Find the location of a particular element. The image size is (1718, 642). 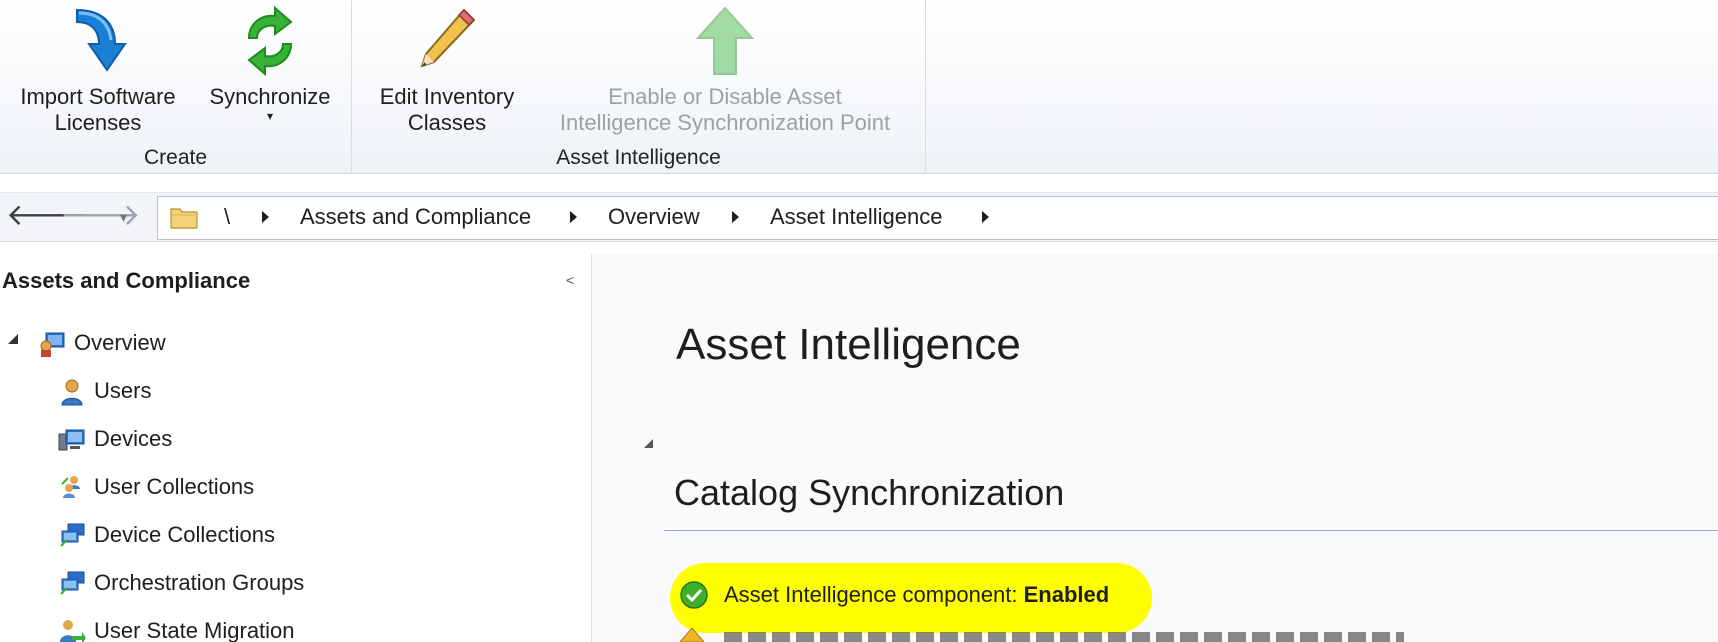

component-status-text: Asset Intelligence component: Enabled is located at coordinates (916, 595).